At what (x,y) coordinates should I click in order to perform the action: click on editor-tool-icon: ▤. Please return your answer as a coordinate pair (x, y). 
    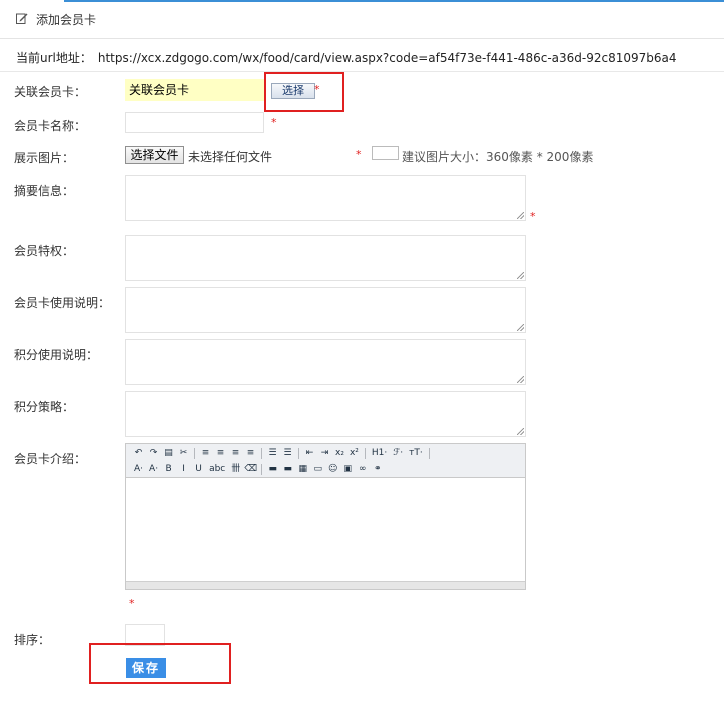
    Looking at the image, I should click on (168, 453).